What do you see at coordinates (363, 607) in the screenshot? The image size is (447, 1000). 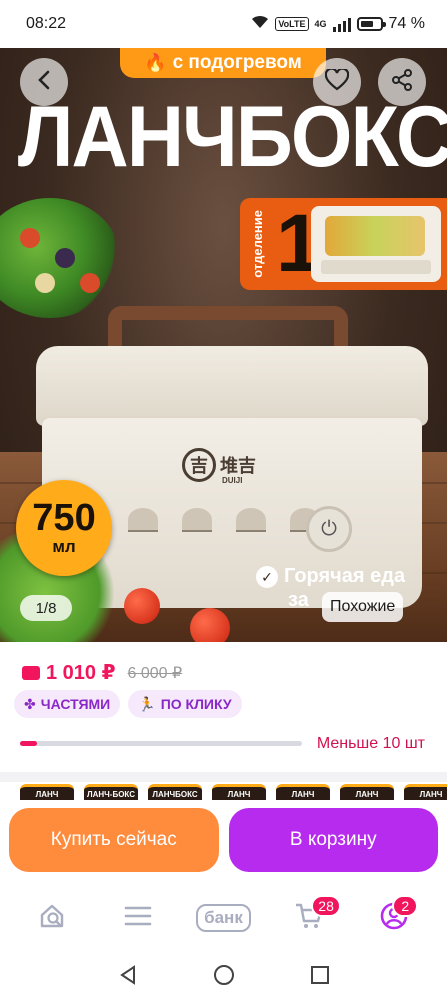 I see `similar-button: Похожие` at bounding box center [363, 607].